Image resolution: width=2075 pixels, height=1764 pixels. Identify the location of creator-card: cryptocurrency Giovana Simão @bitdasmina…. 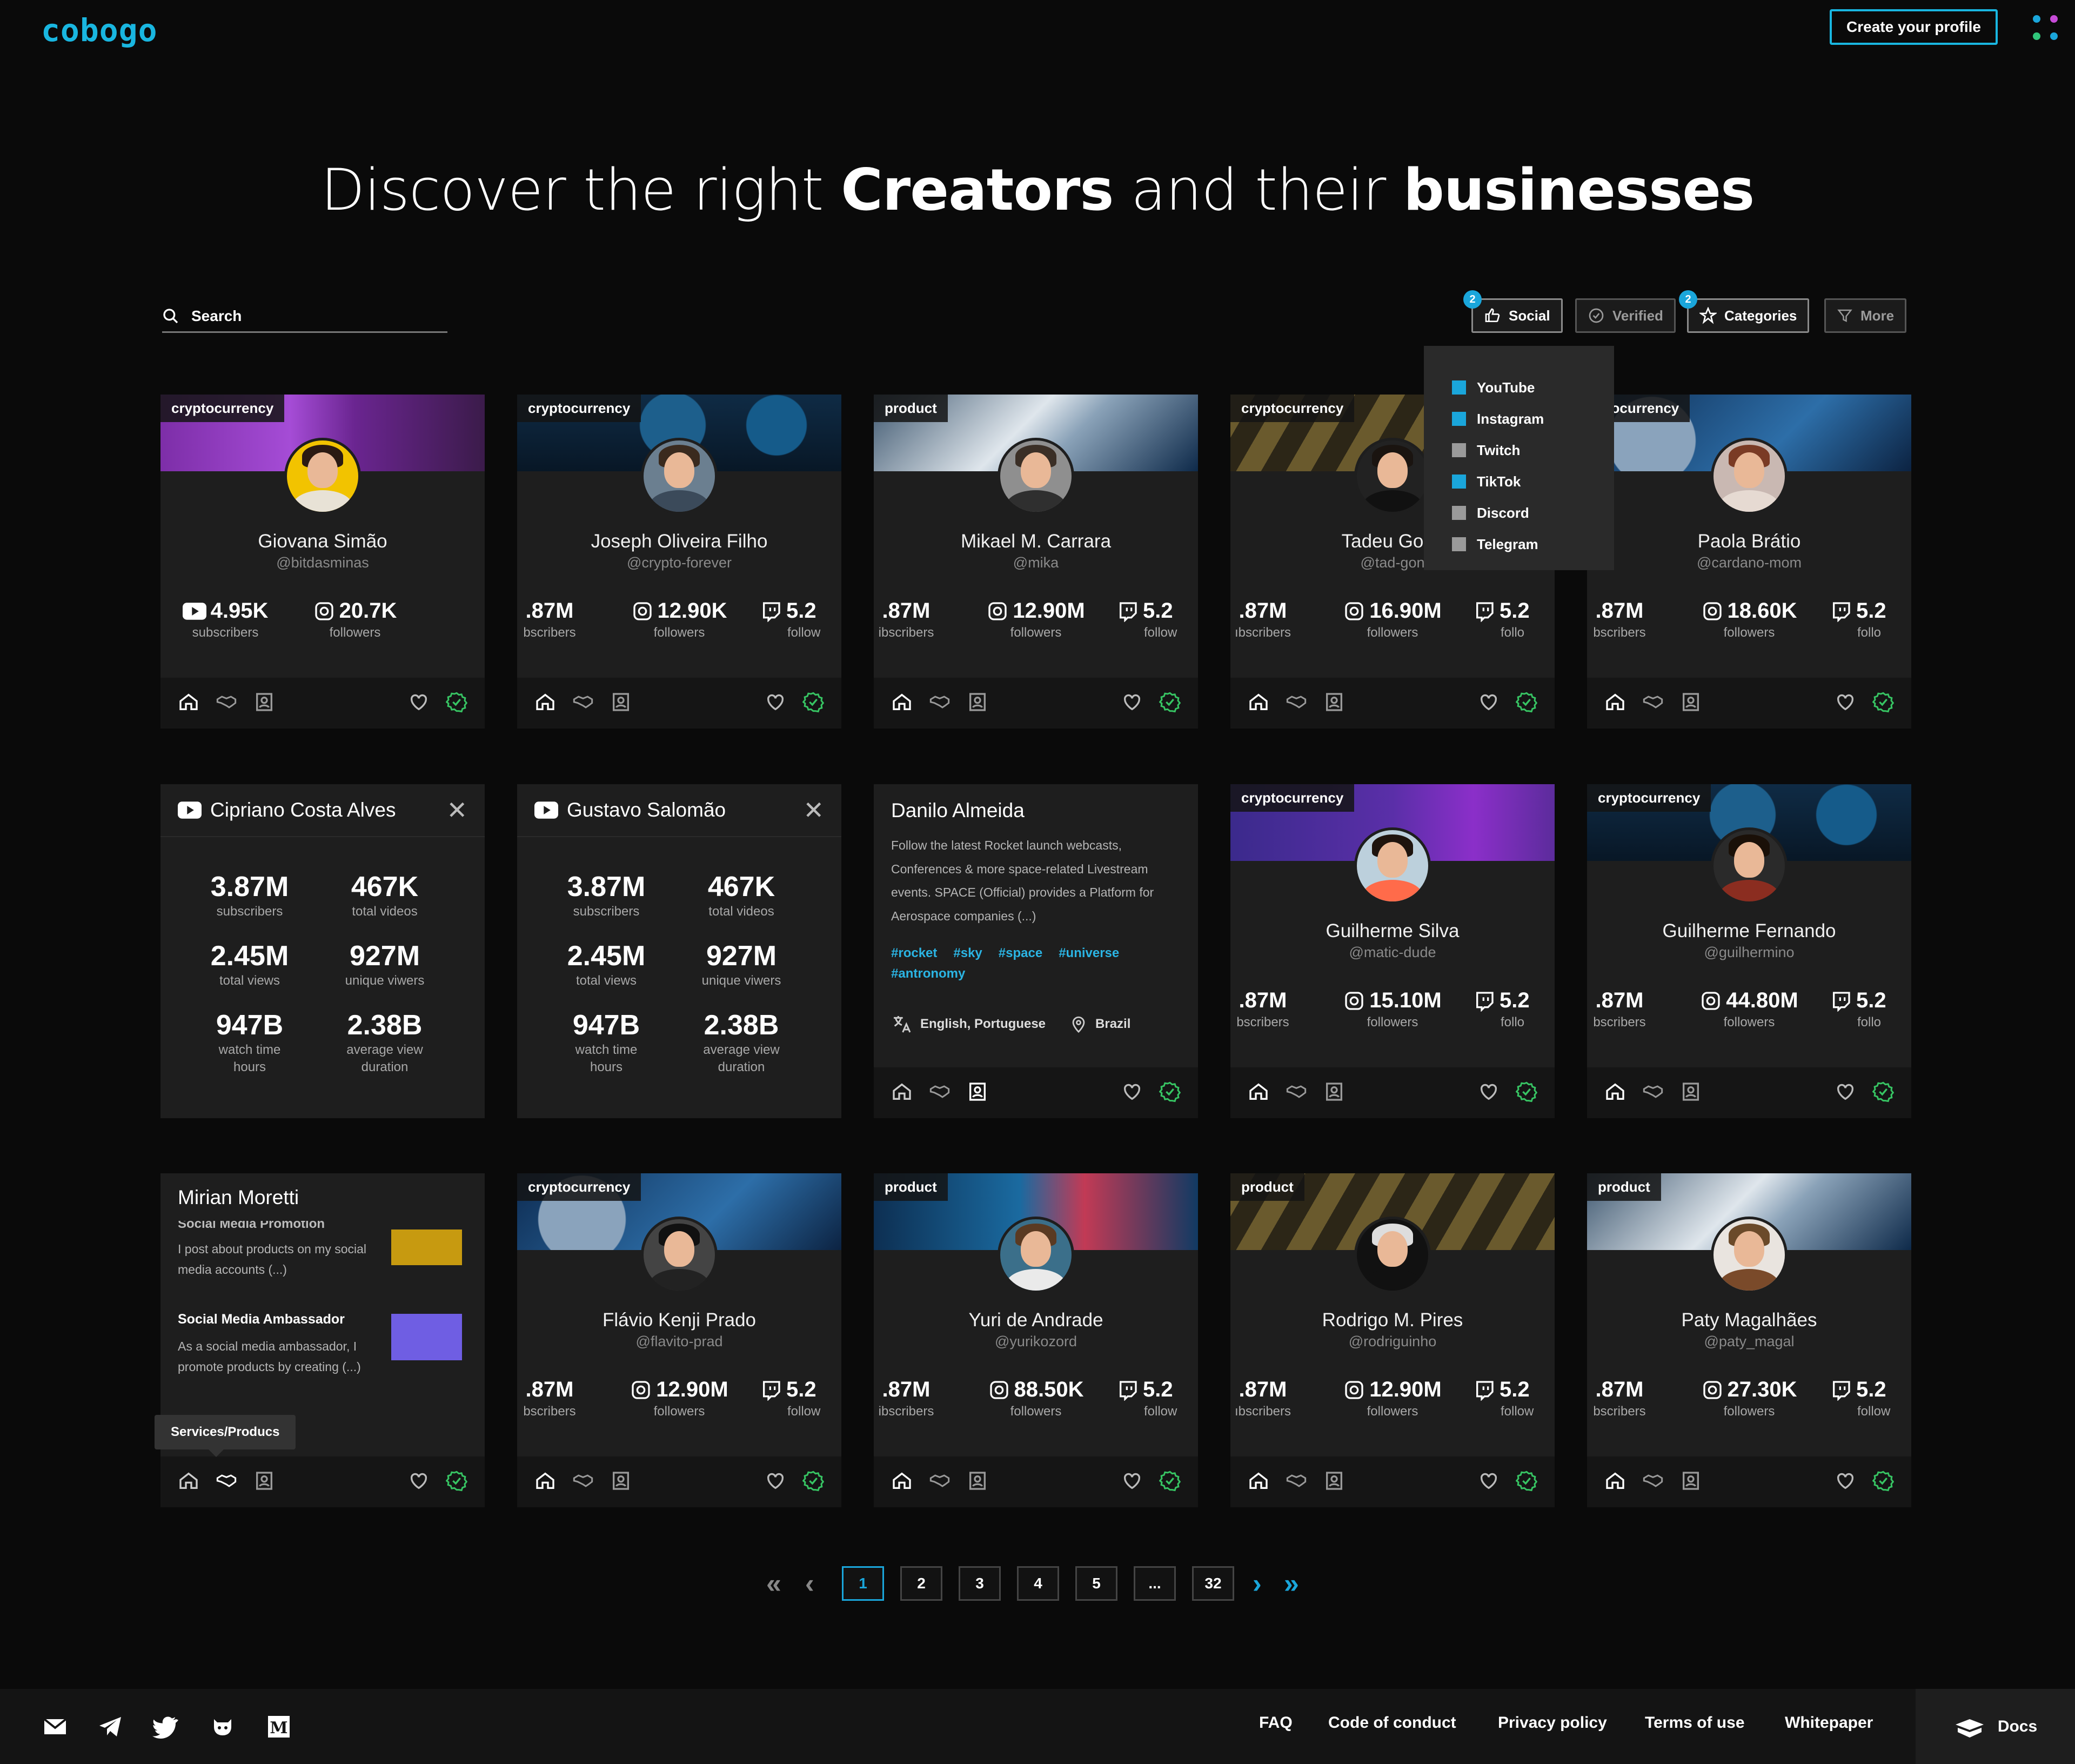
(323, 562).